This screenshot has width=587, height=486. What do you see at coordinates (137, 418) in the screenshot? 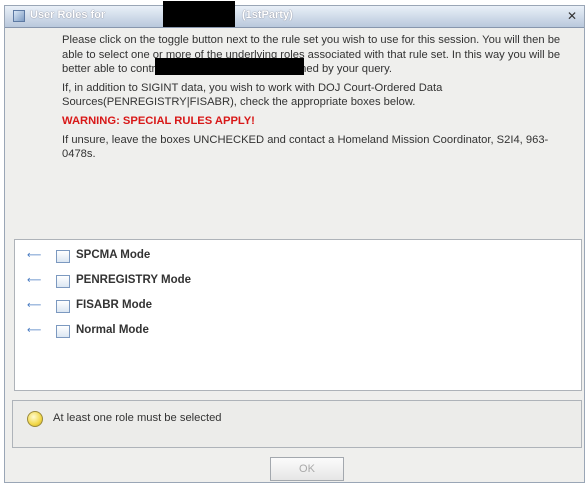
I see `status-message: At least one role must be selected` at bounding box center [137, 418].